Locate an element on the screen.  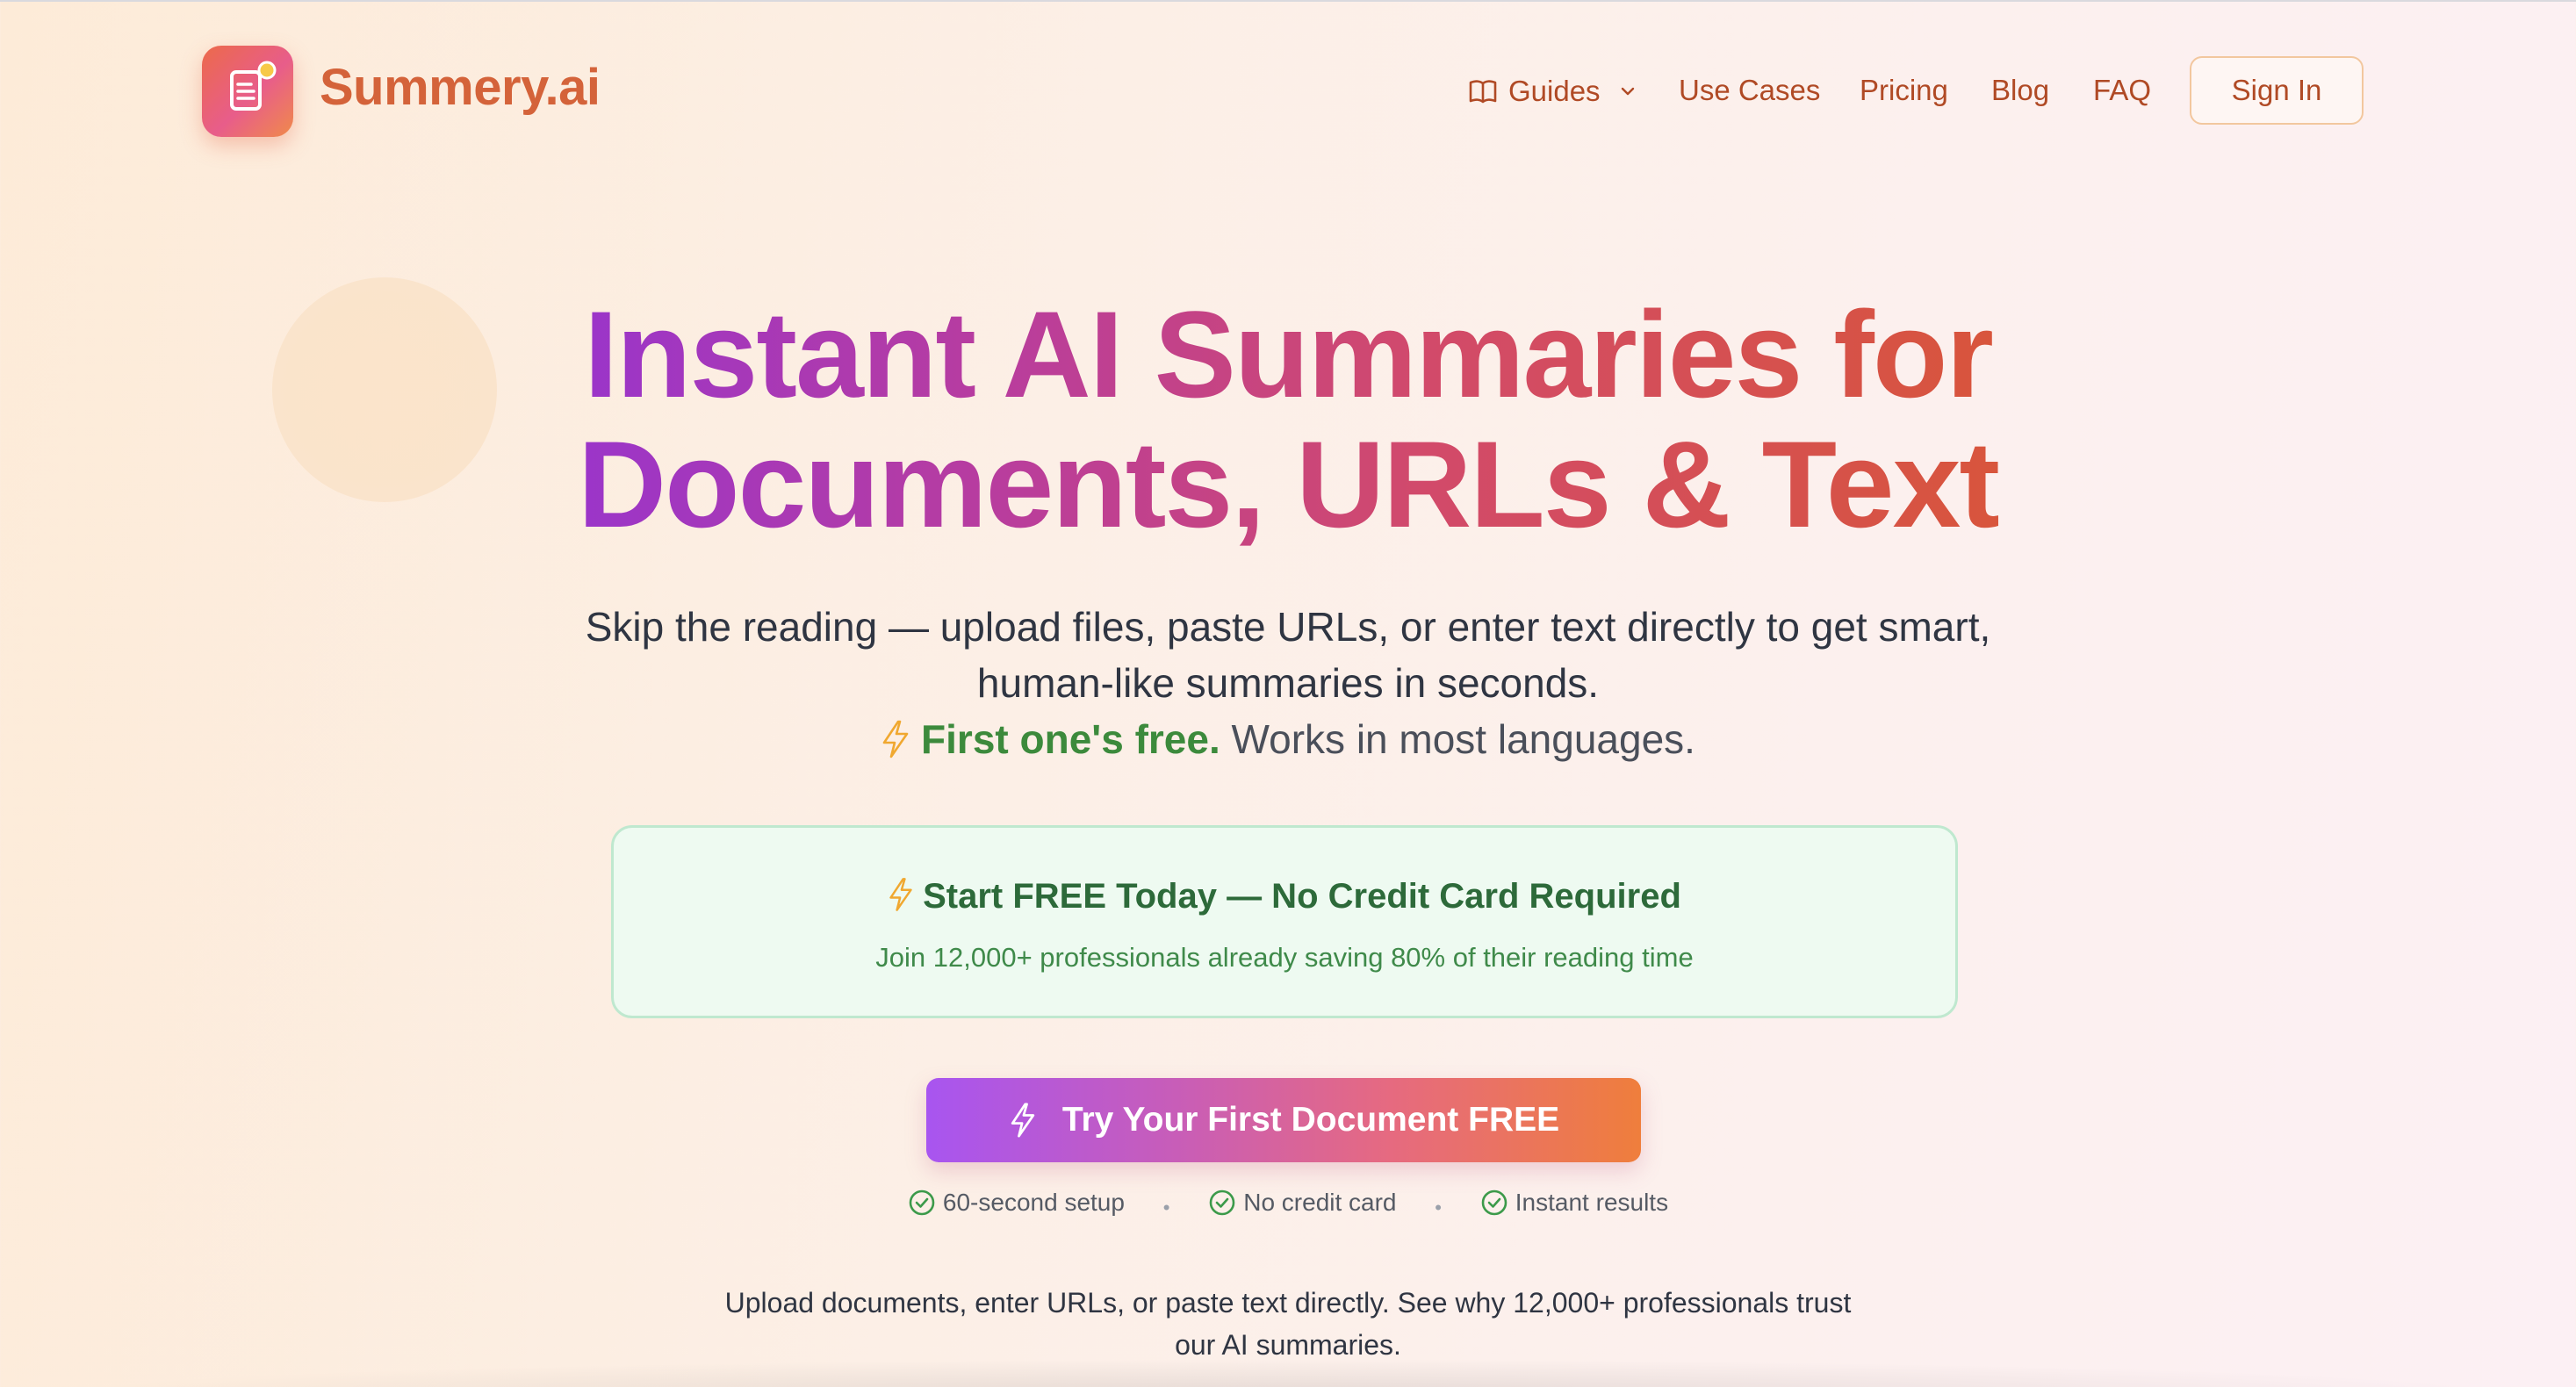
check-item: No credit card is located at coordinates (1302, 1203).